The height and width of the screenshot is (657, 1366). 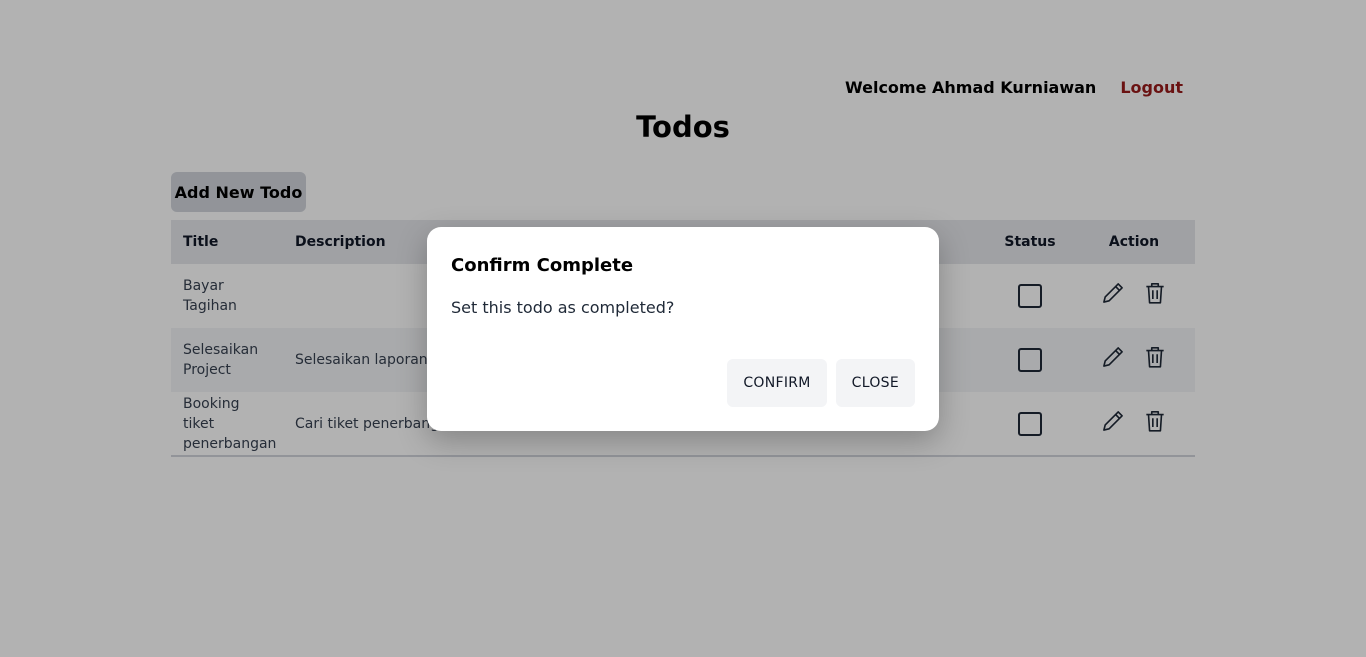 What do you see at coordinates (563, 307) in the screenshot?
I see `dialog-message: Set this todo as completed?` at bounding box center [563, 307].